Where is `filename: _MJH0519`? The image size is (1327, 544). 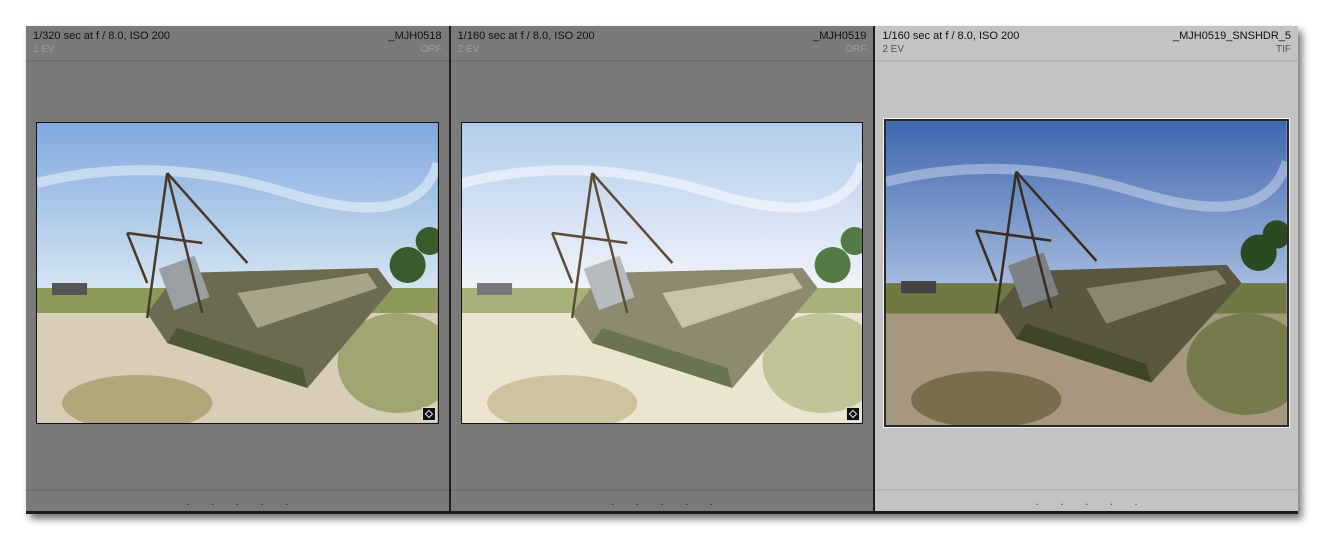 filename: _MJH0519 is located at coordinates (840, 36).